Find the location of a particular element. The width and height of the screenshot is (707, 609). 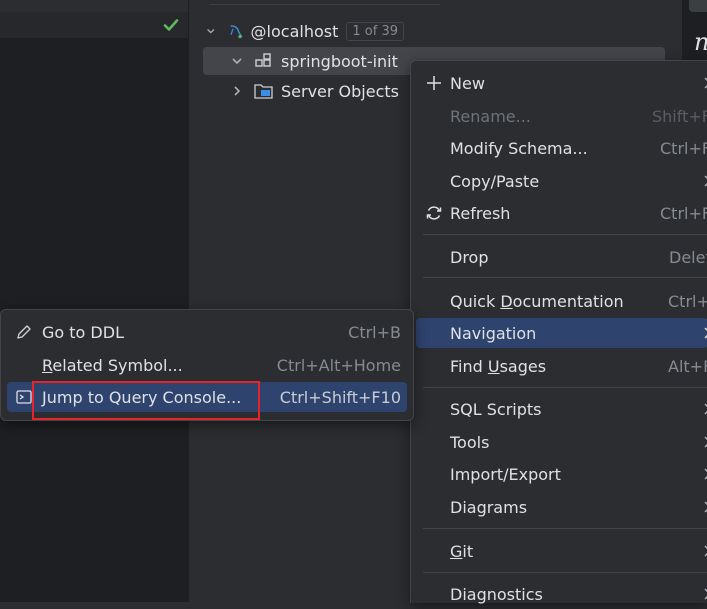

refresh-icon is located at coordinates (434, 213).